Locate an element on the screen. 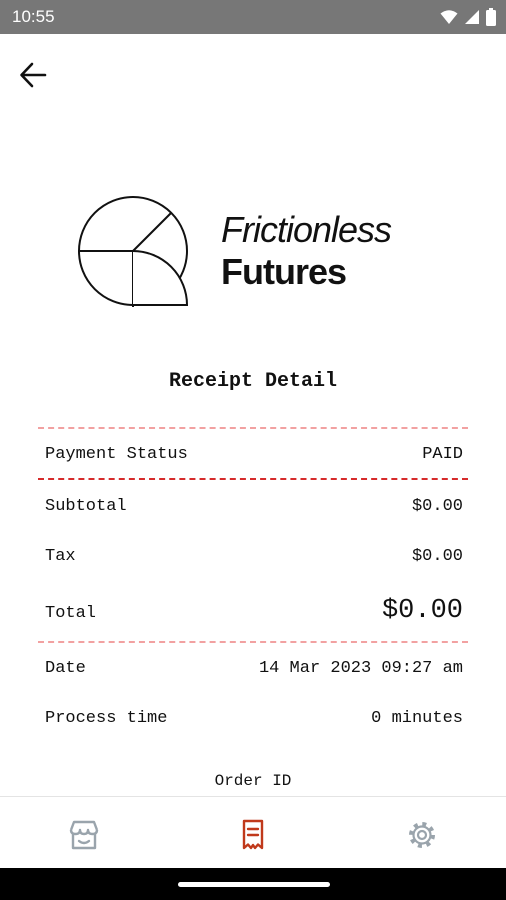 The height and width of the screenshot is (900, 506). system-gesture-bar is located at coordinates (253, 884).